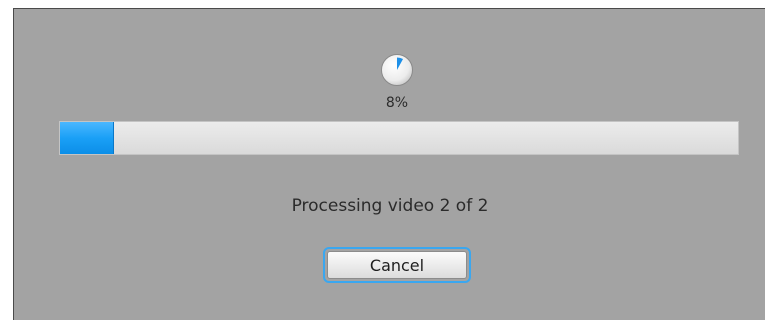  I want to click on progress-pie-icon, so click(397, 70).